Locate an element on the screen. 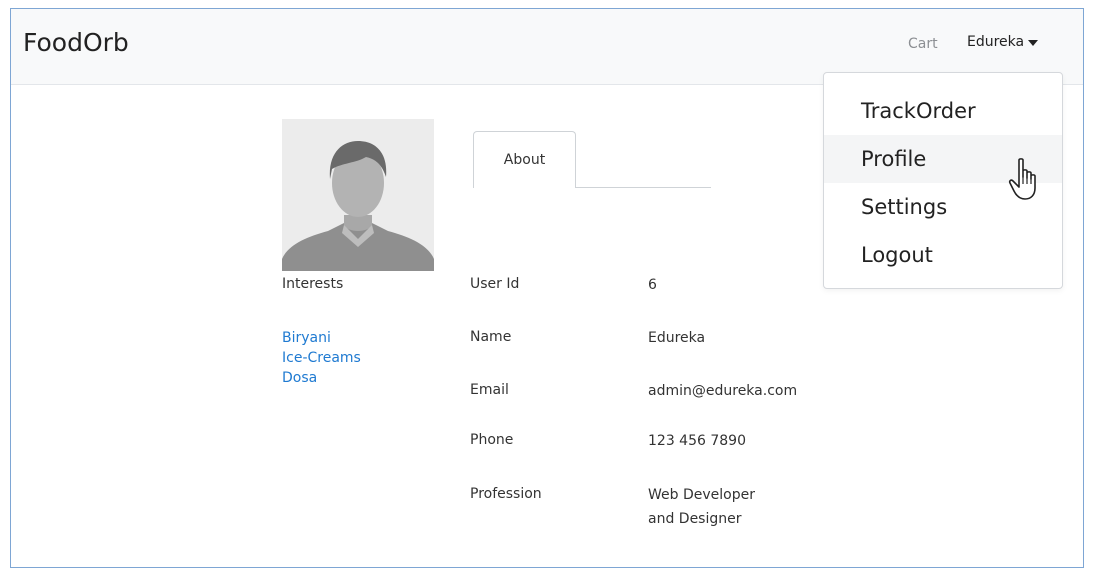 This screenshot has width=1094, height=568. menu-item-trackorder: TrackOrder is located at coordinates (943, 111).